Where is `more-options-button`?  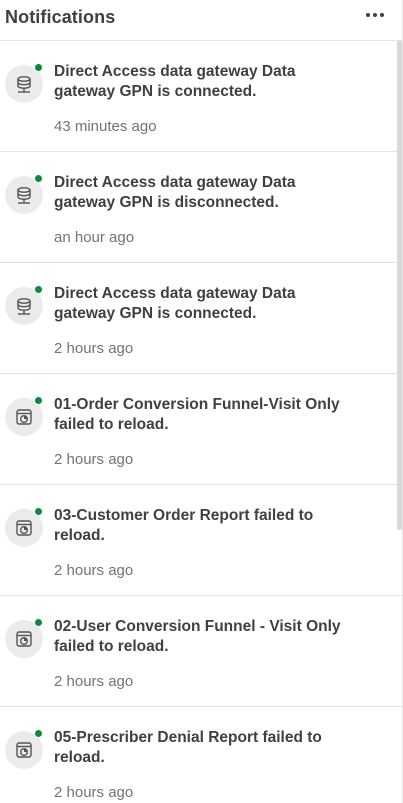 more-options-button is located at coordinates (375, 15).